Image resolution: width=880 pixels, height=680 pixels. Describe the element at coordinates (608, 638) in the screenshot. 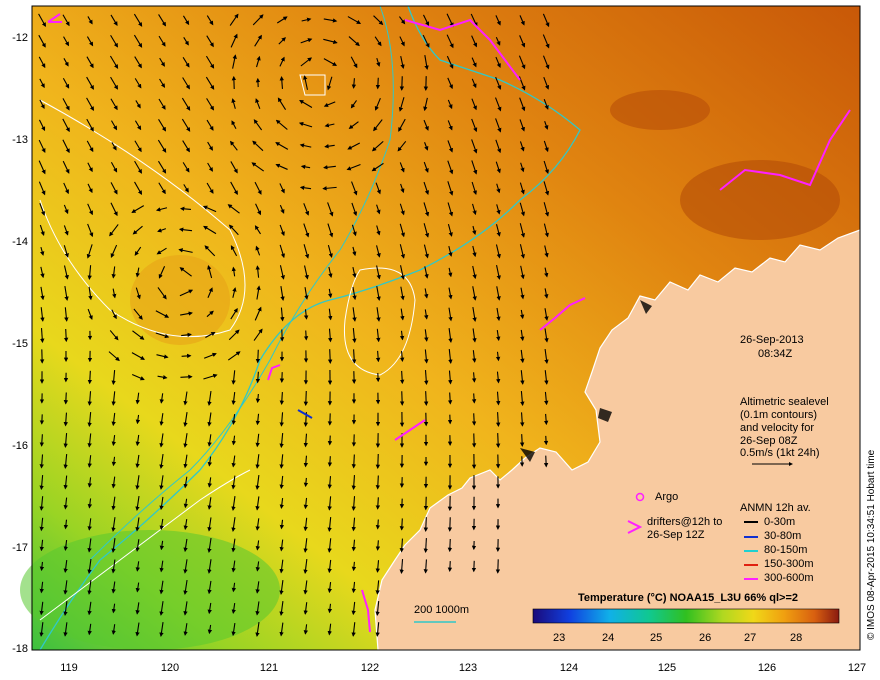

I see `colorbar-tick: 24` at that location.